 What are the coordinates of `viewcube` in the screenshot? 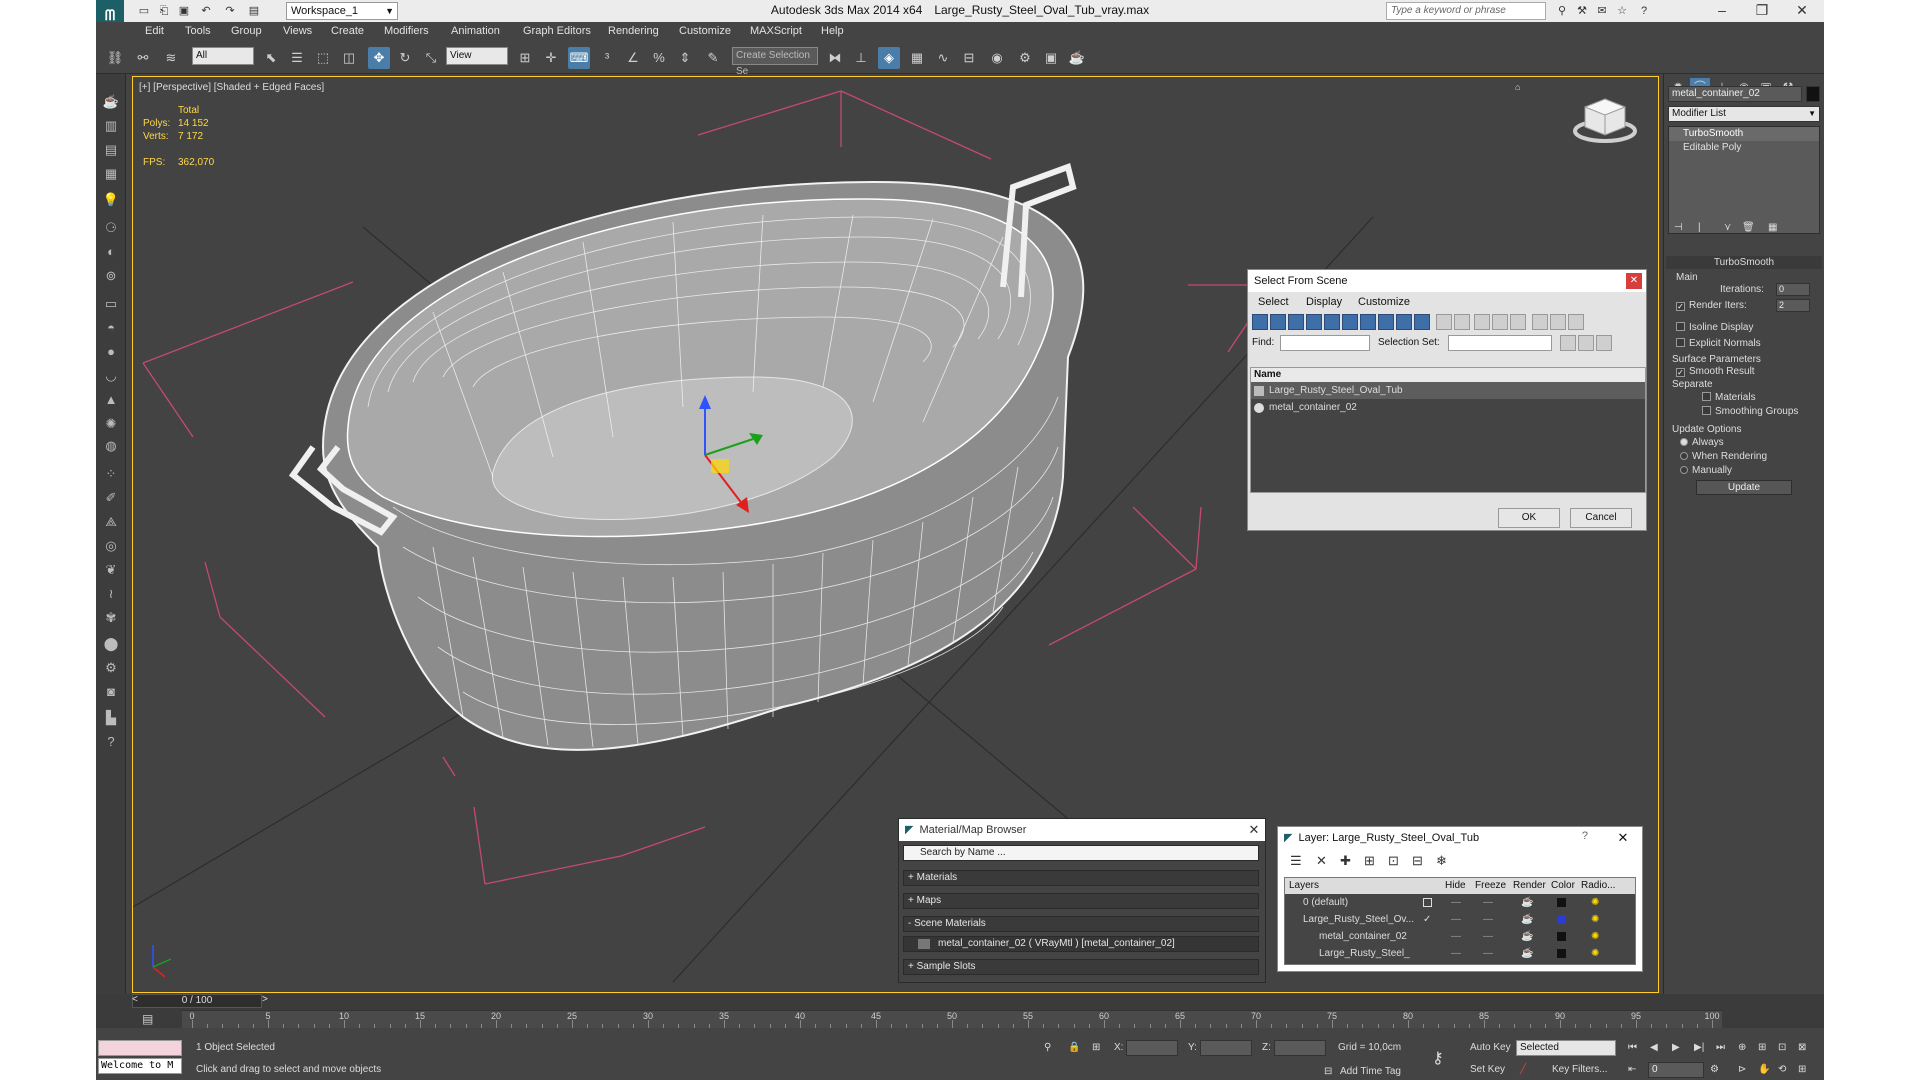 It's located at (1605, 117).